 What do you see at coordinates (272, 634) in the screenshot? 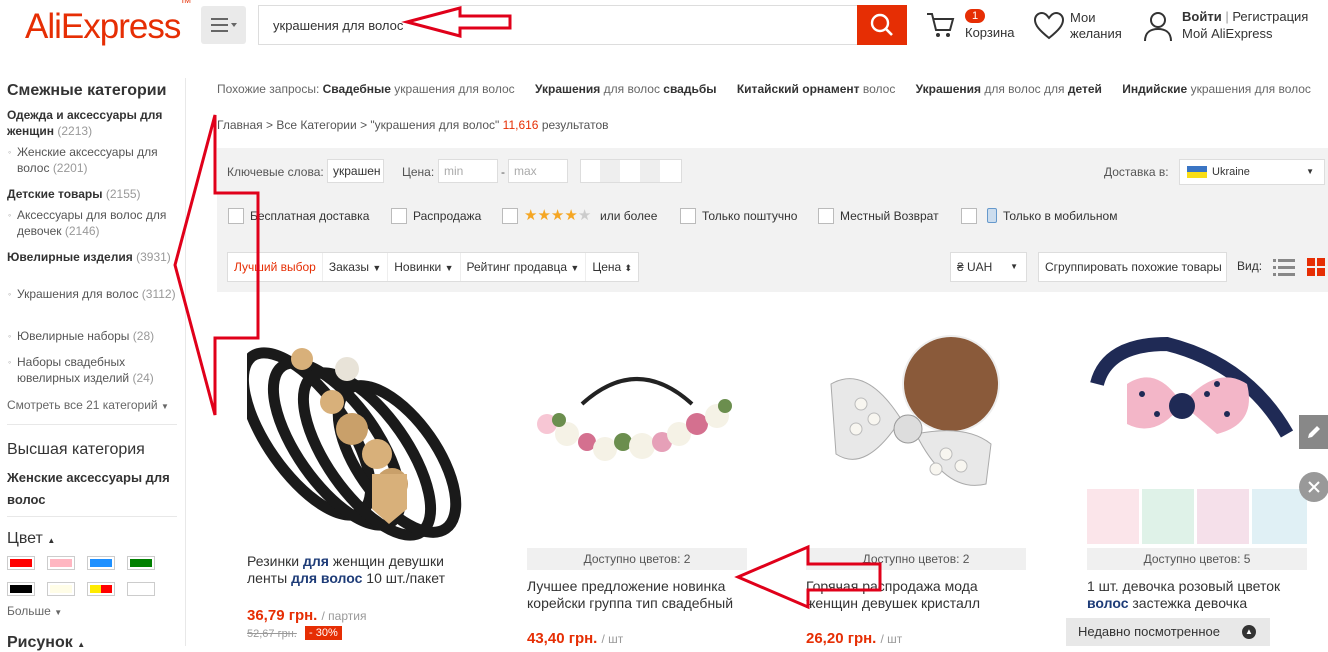
I see `product-old-price: 52,67 грн.` at bounding box center [272, 634].